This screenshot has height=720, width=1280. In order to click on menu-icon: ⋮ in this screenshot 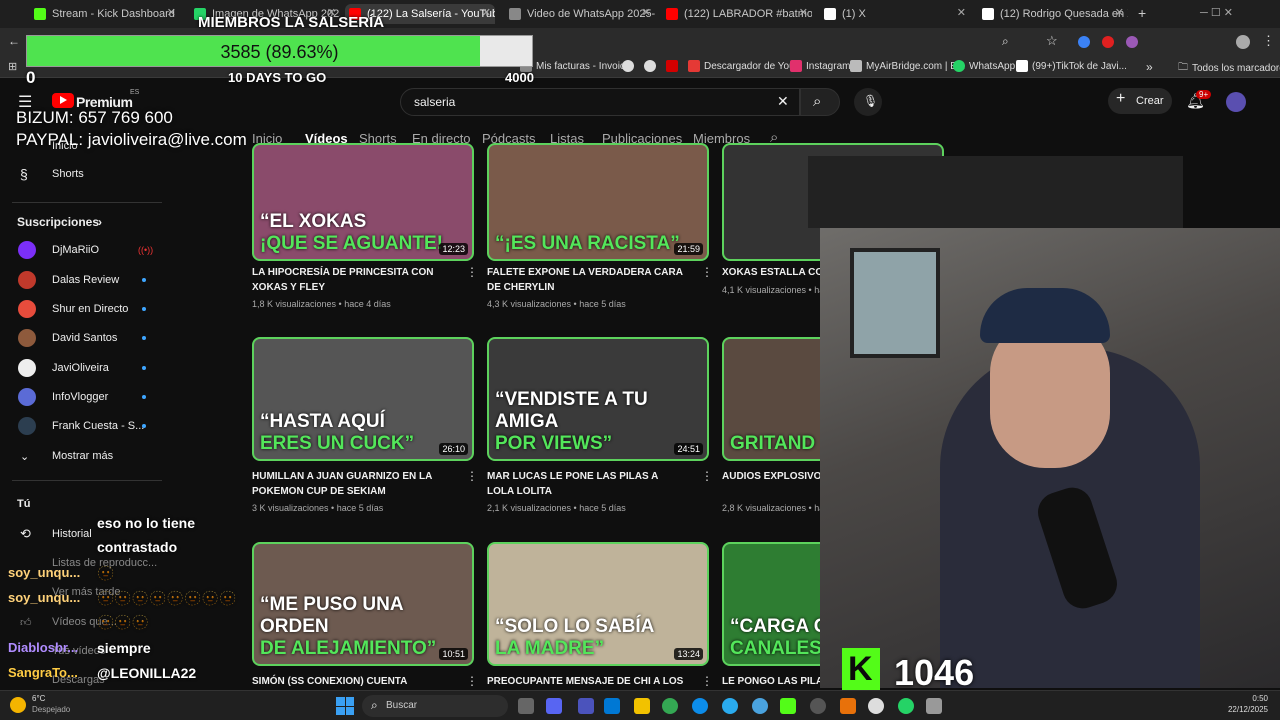, I will do `click(1268, 41)`.